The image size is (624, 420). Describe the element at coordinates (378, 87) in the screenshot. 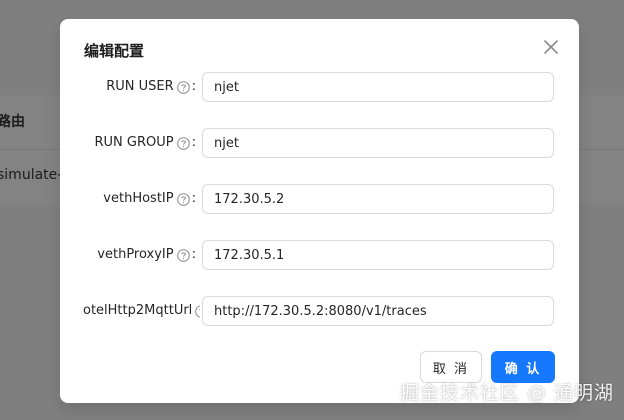

I see `run-user-input` at that location.